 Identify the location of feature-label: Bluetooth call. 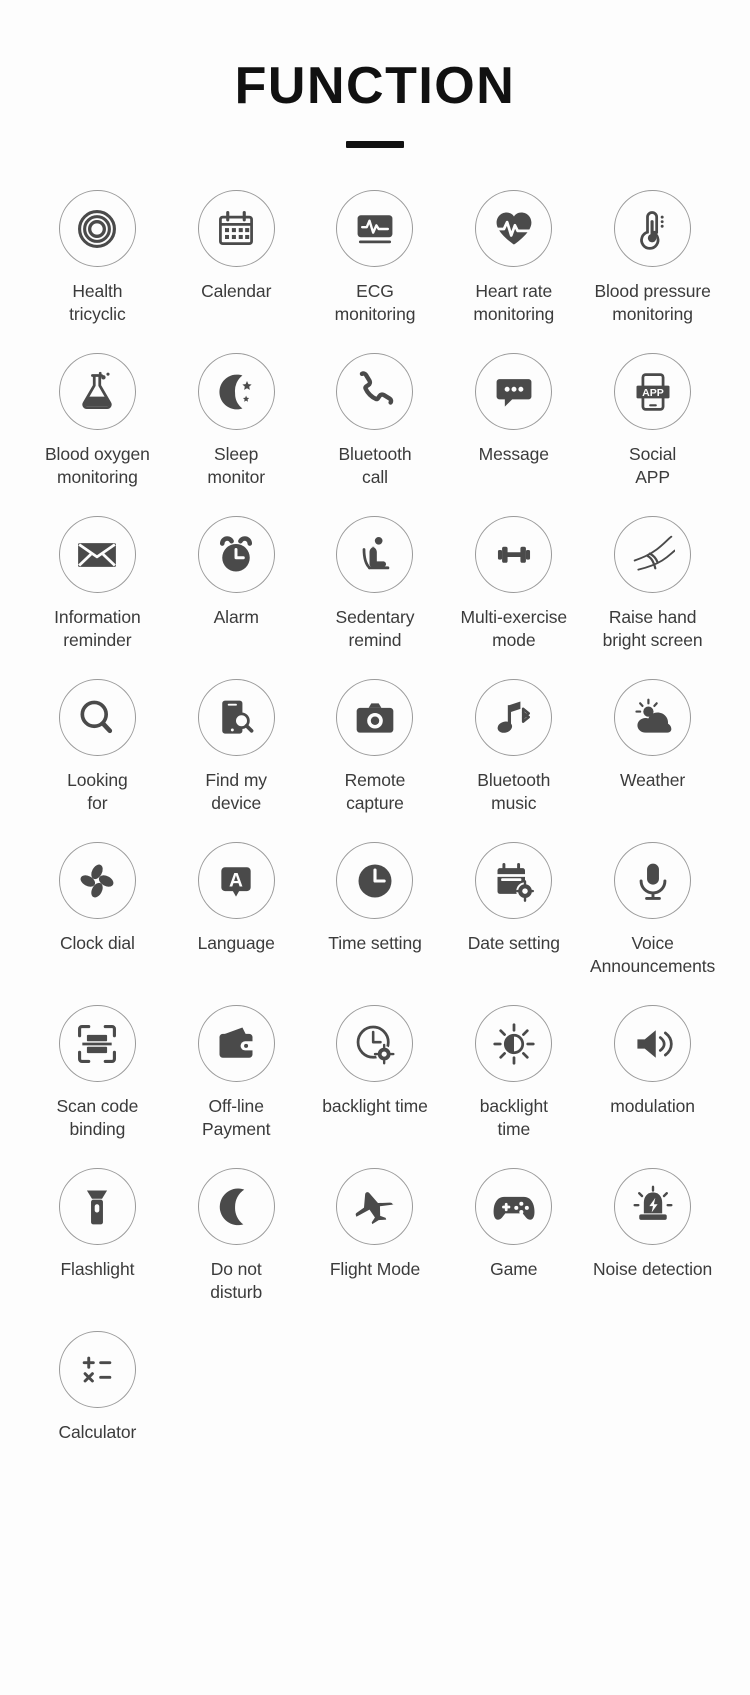
(375, 465).